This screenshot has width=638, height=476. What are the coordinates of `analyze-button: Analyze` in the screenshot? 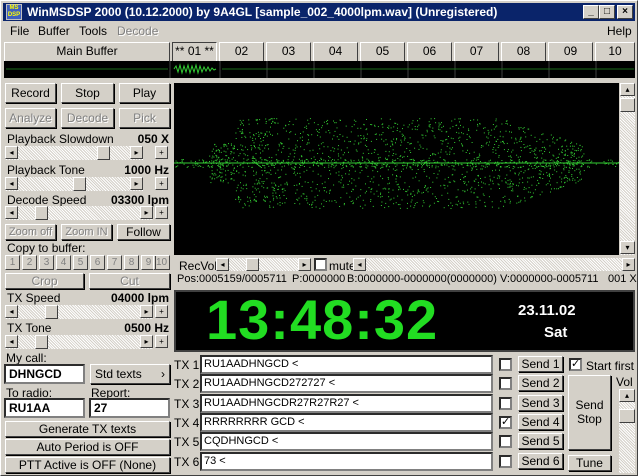 It's located at (30, 118).